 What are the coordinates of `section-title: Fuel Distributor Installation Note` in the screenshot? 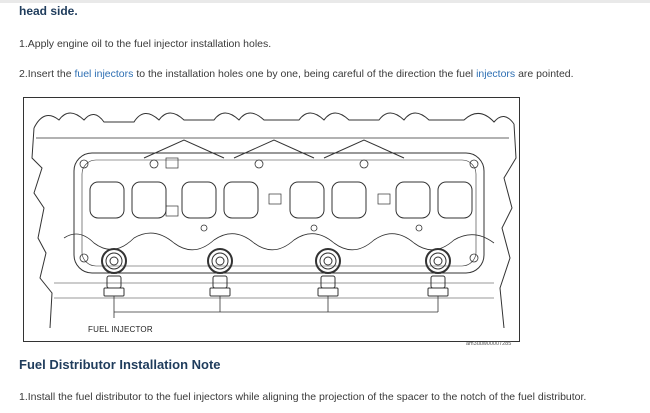 It's located at (120, 364).